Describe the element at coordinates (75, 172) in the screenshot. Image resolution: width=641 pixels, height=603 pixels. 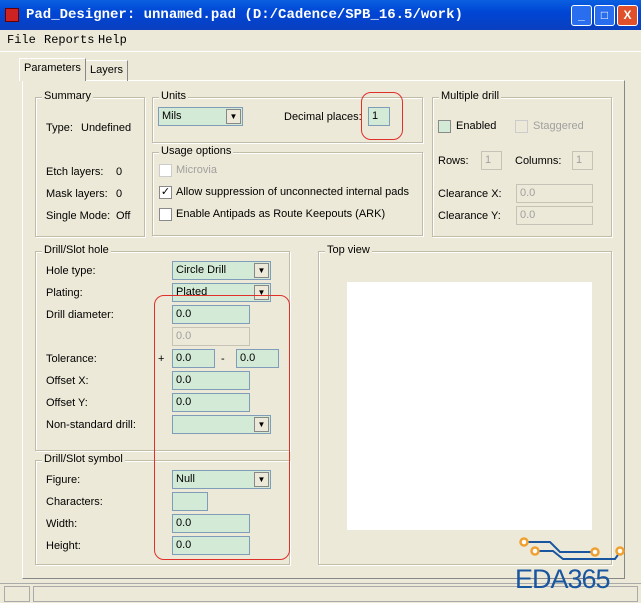
I see `etch-label: Etch layers:` at that location.